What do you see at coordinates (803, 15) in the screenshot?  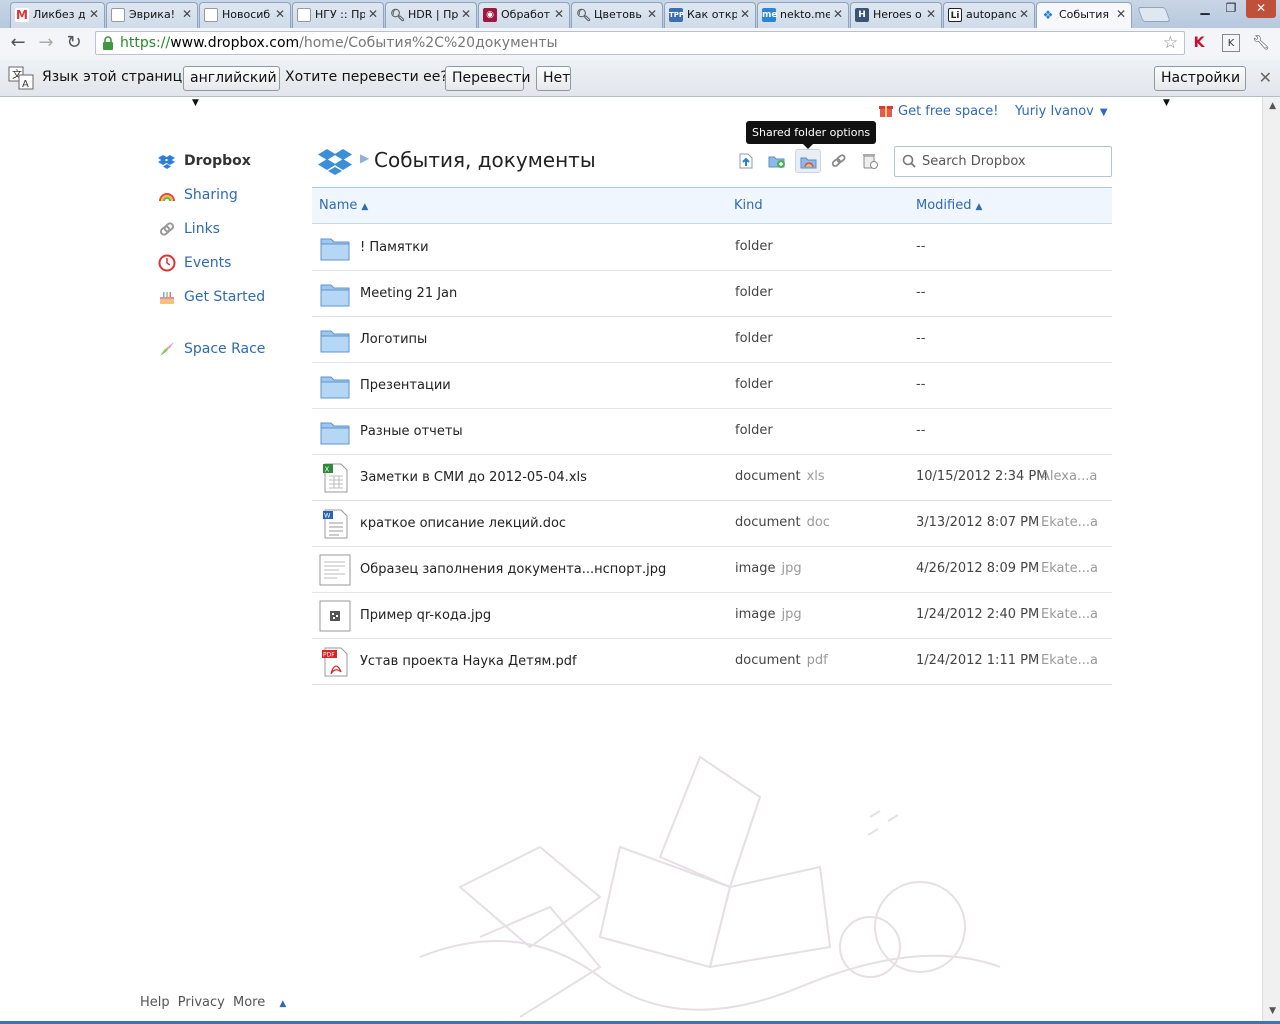 I see `browser-tab: me nekto.me ✕` at bounding box center [803, 15].